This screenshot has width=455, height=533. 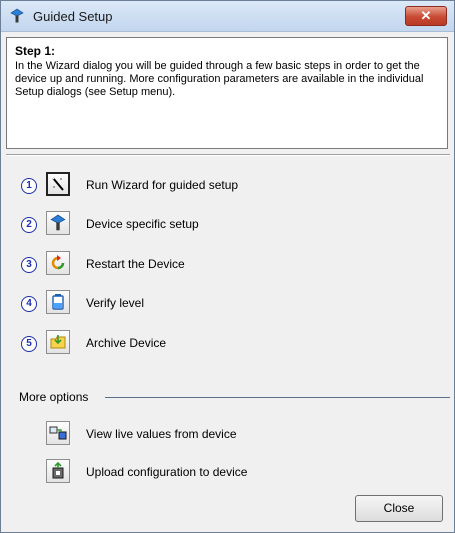 I want to click on archive-device-button, so click(x=58, y=342).